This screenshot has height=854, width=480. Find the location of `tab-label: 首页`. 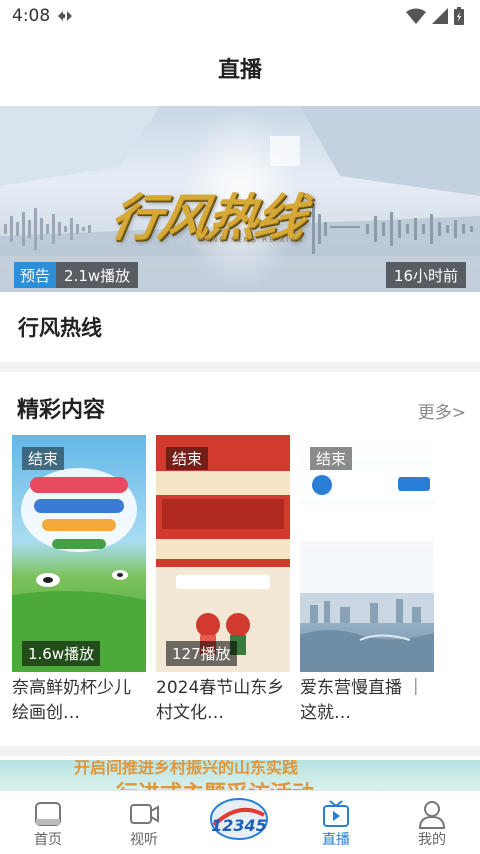

tab-label: 首页 is located at coordinates (48, 840).